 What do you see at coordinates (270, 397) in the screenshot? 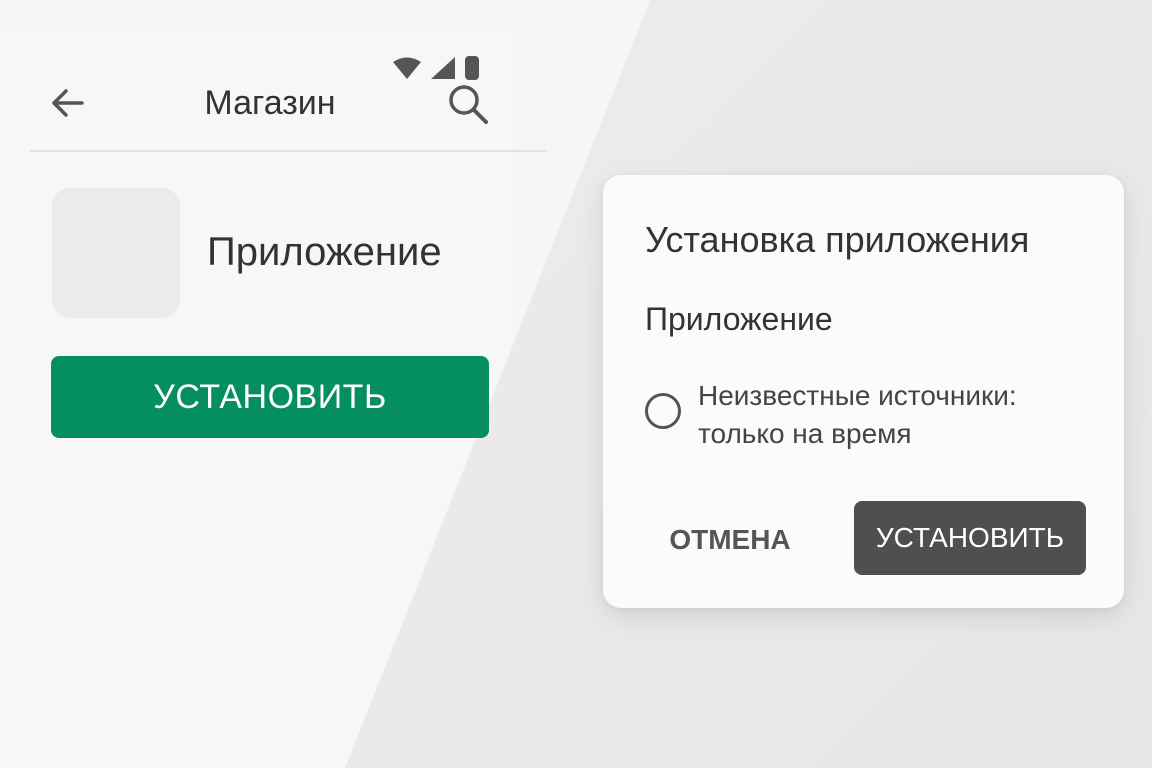
I see `install-button: УСТАНОВИТЬ` at bounding box center [270, 397].